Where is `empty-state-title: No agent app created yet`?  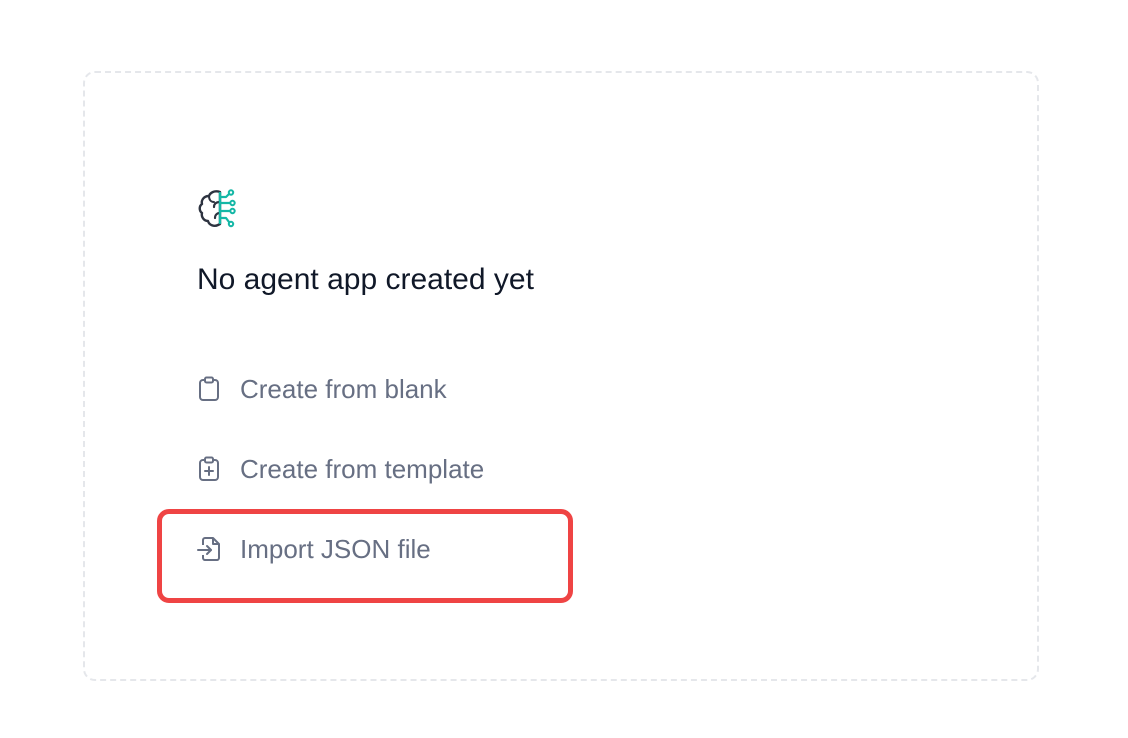 empty-state-title: No agent app created yet is located at coordinates (365, 279).